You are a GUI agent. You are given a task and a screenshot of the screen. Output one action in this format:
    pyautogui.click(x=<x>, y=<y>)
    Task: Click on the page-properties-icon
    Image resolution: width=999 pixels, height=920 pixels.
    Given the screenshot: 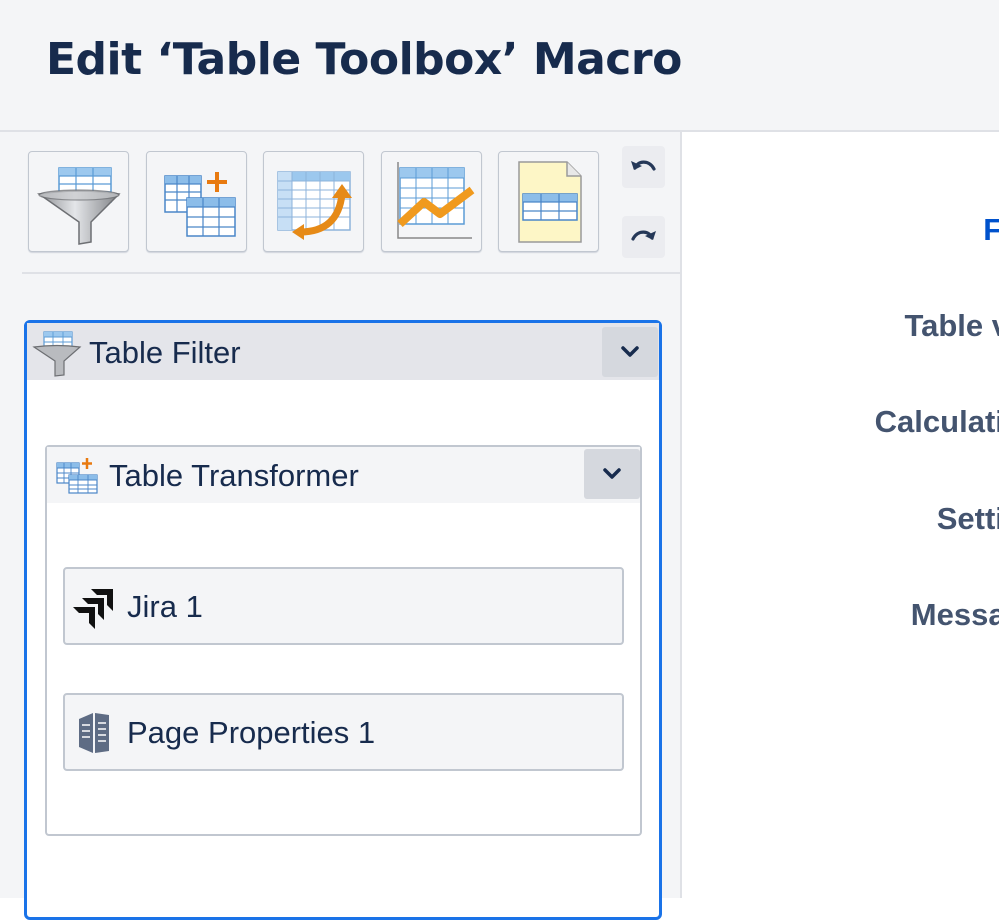 What is the action you would take?
    pyautogui.click(x=95, y=733)
    